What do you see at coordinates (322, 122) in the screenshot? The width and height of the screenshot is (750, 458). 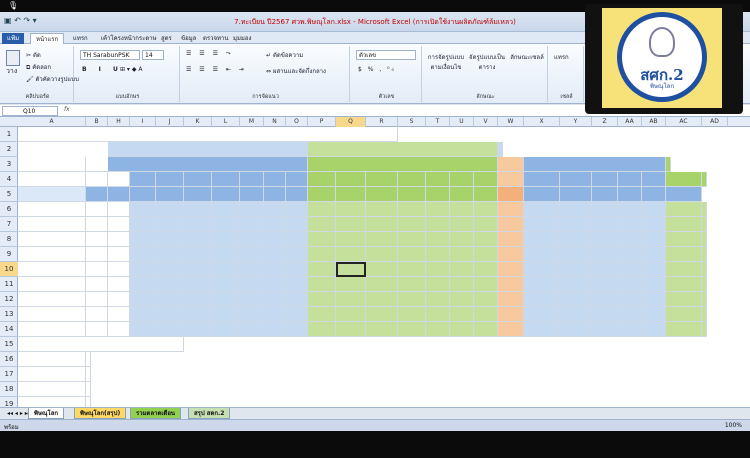 I see `column-header-P: P` at bounding box center [322, 122].